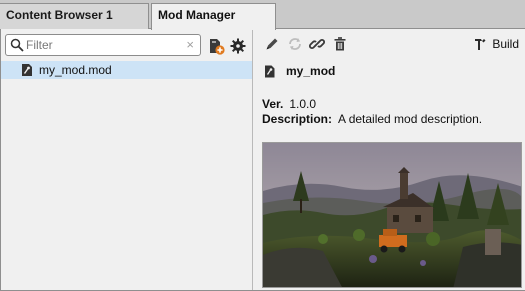  What do you see at coordinates (295, 44) in the screenshot?
I see `refresh-icon` at bounding box center [295, 44].